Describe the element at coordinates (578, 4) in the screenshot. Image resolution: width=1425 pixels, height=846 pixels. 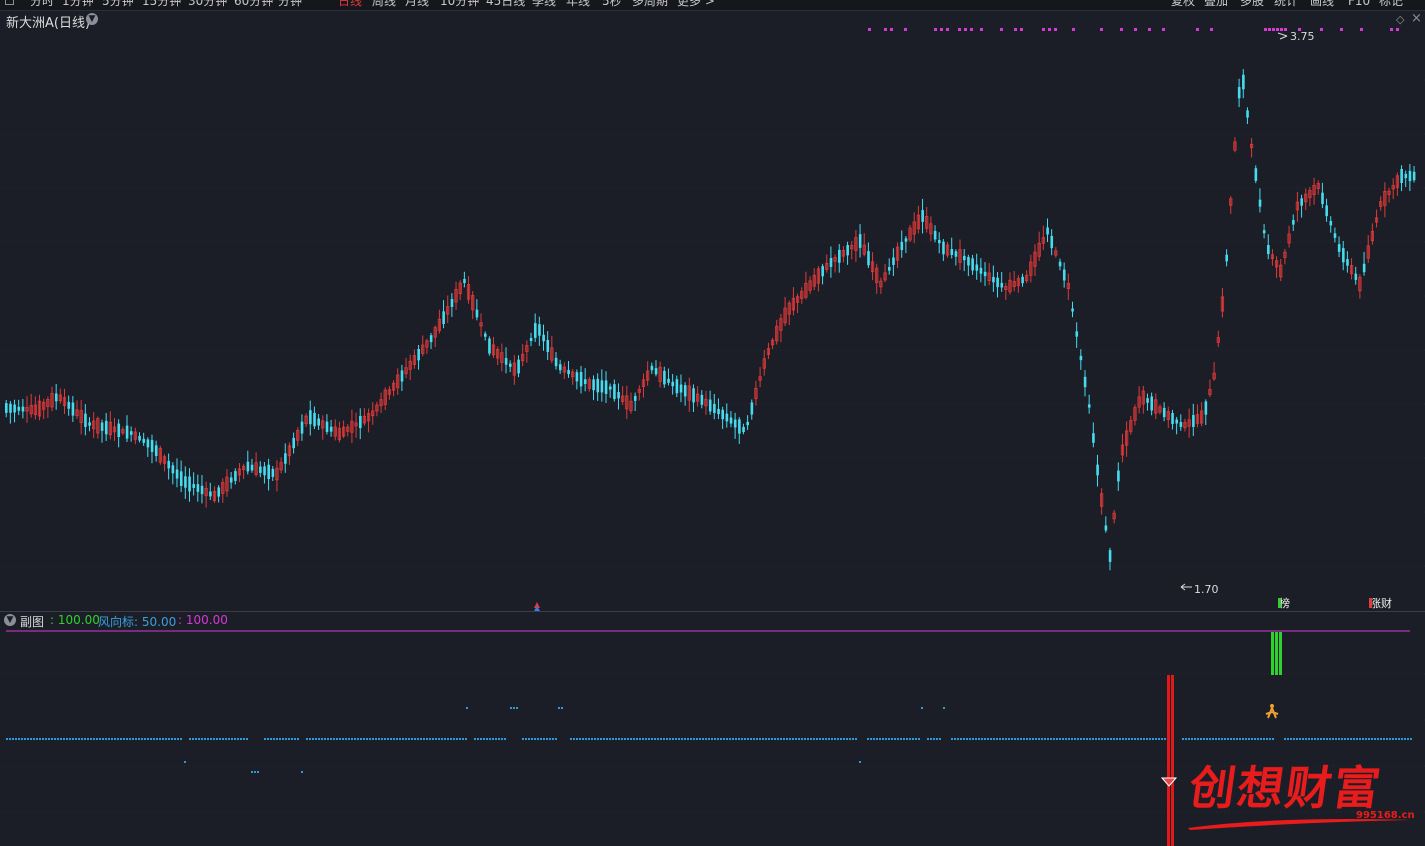
I see `tab-period-13: 年线` at that location.